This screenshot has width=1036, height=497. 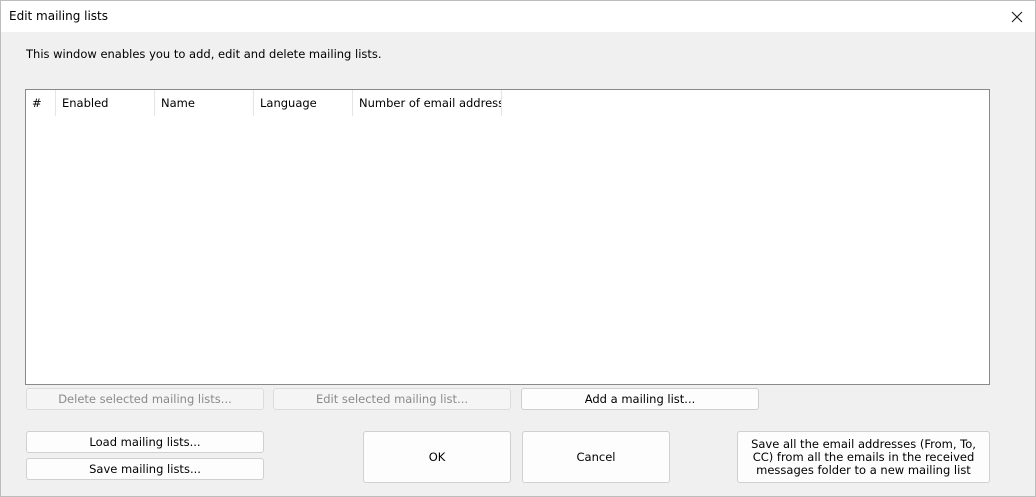 What do you see at coordinates (518, 16) in the screenshot?
I see `title-bar: Edit mailing lists` at bounding box center [518, 16].